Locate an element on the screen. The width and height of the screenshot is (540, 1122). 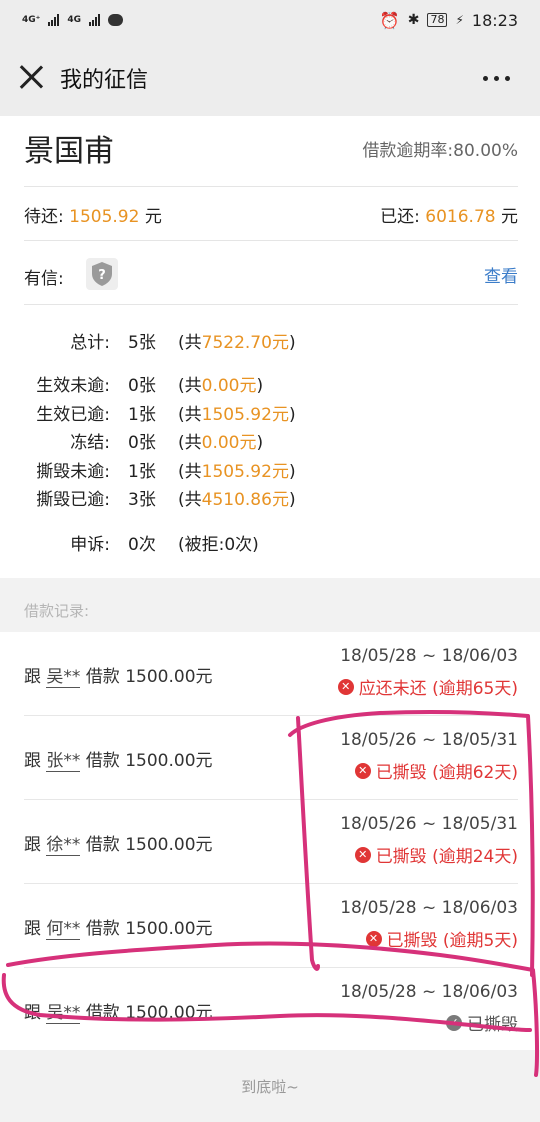
close-icon is located at coordinates (31, 77).